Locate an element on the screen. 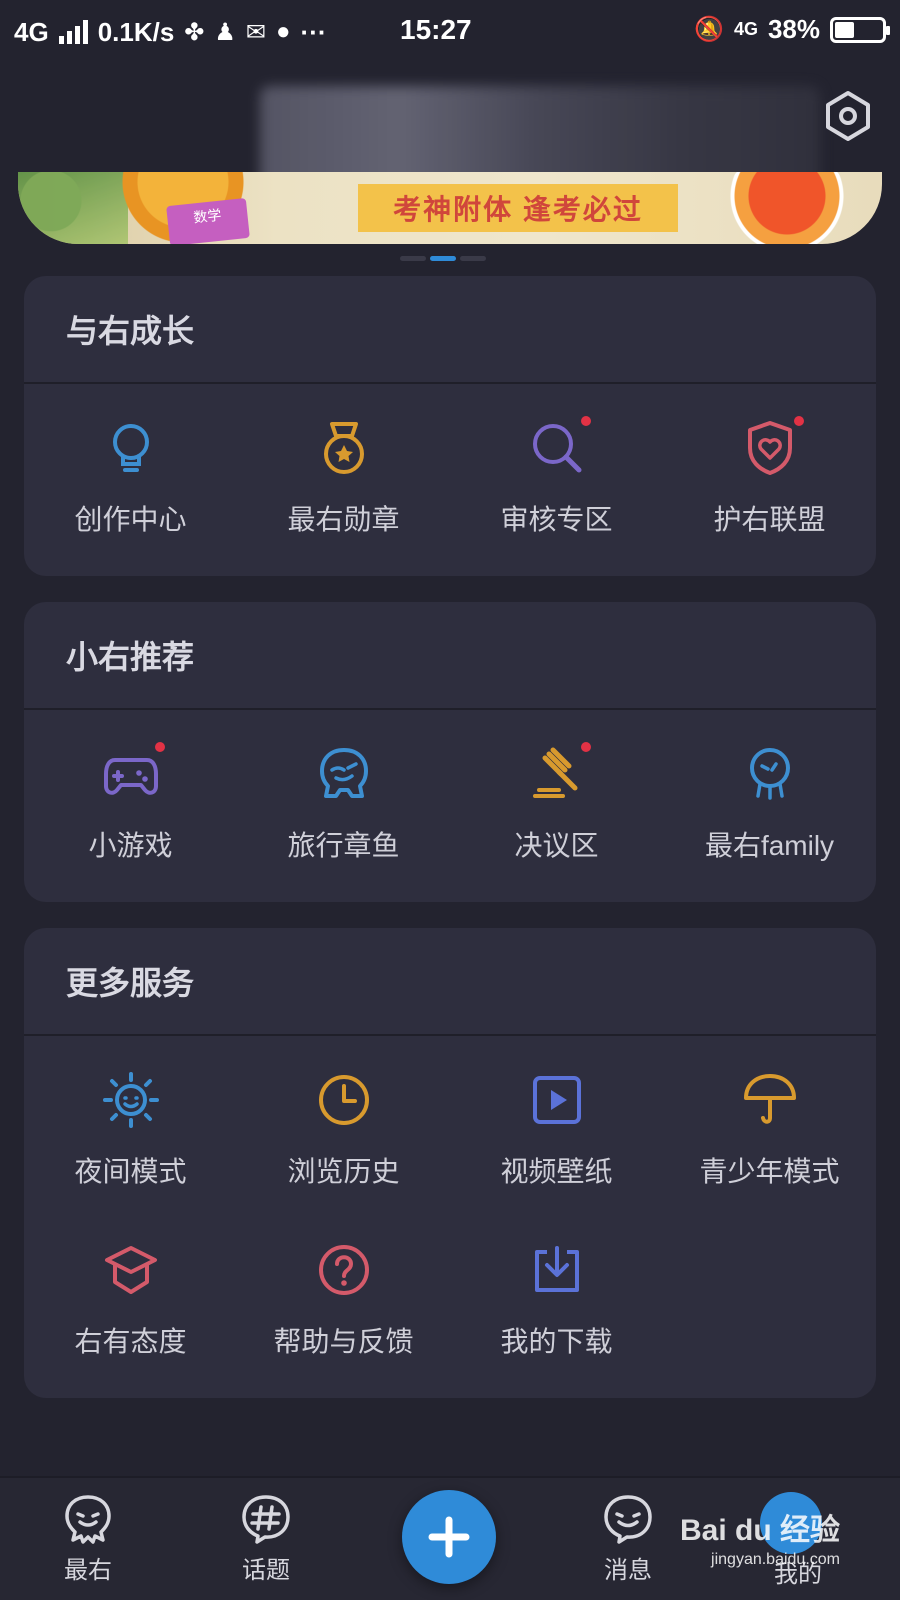  battery-percent: 38% is located at coordinates (793, 29).